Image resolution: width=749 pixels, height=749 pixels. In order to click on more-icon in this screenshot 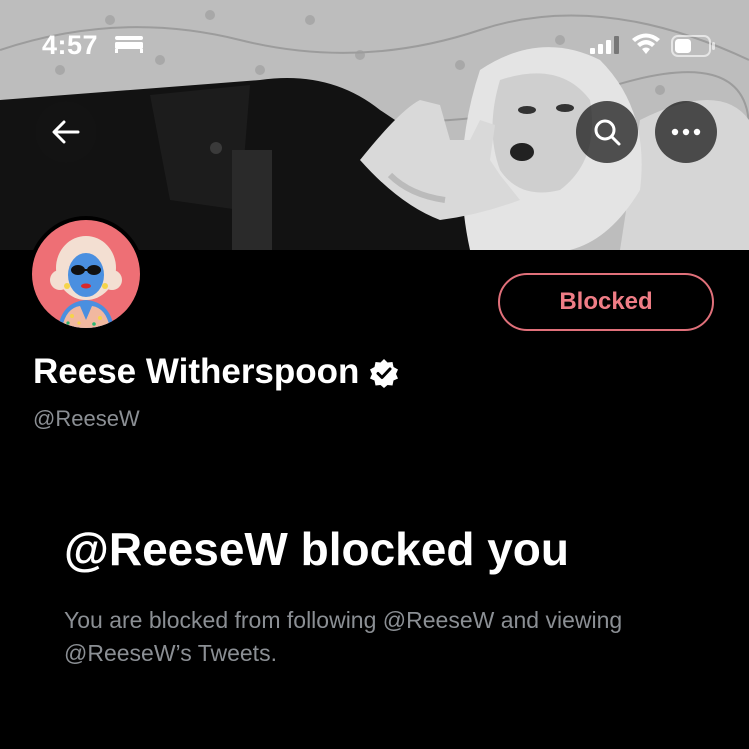, I will do `click(686, 132)`.